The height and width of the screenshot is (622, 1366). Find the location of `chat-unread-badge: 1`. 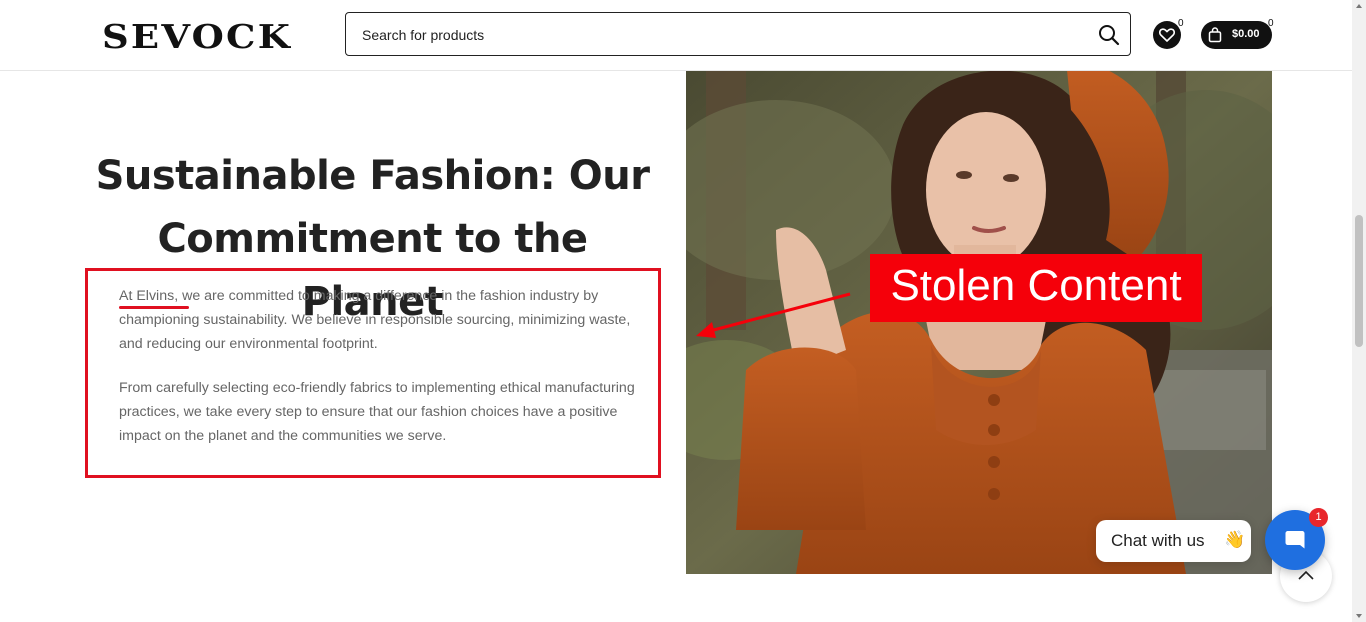

chat-unread-badge: 1 is located at coordinates (1318, 517).